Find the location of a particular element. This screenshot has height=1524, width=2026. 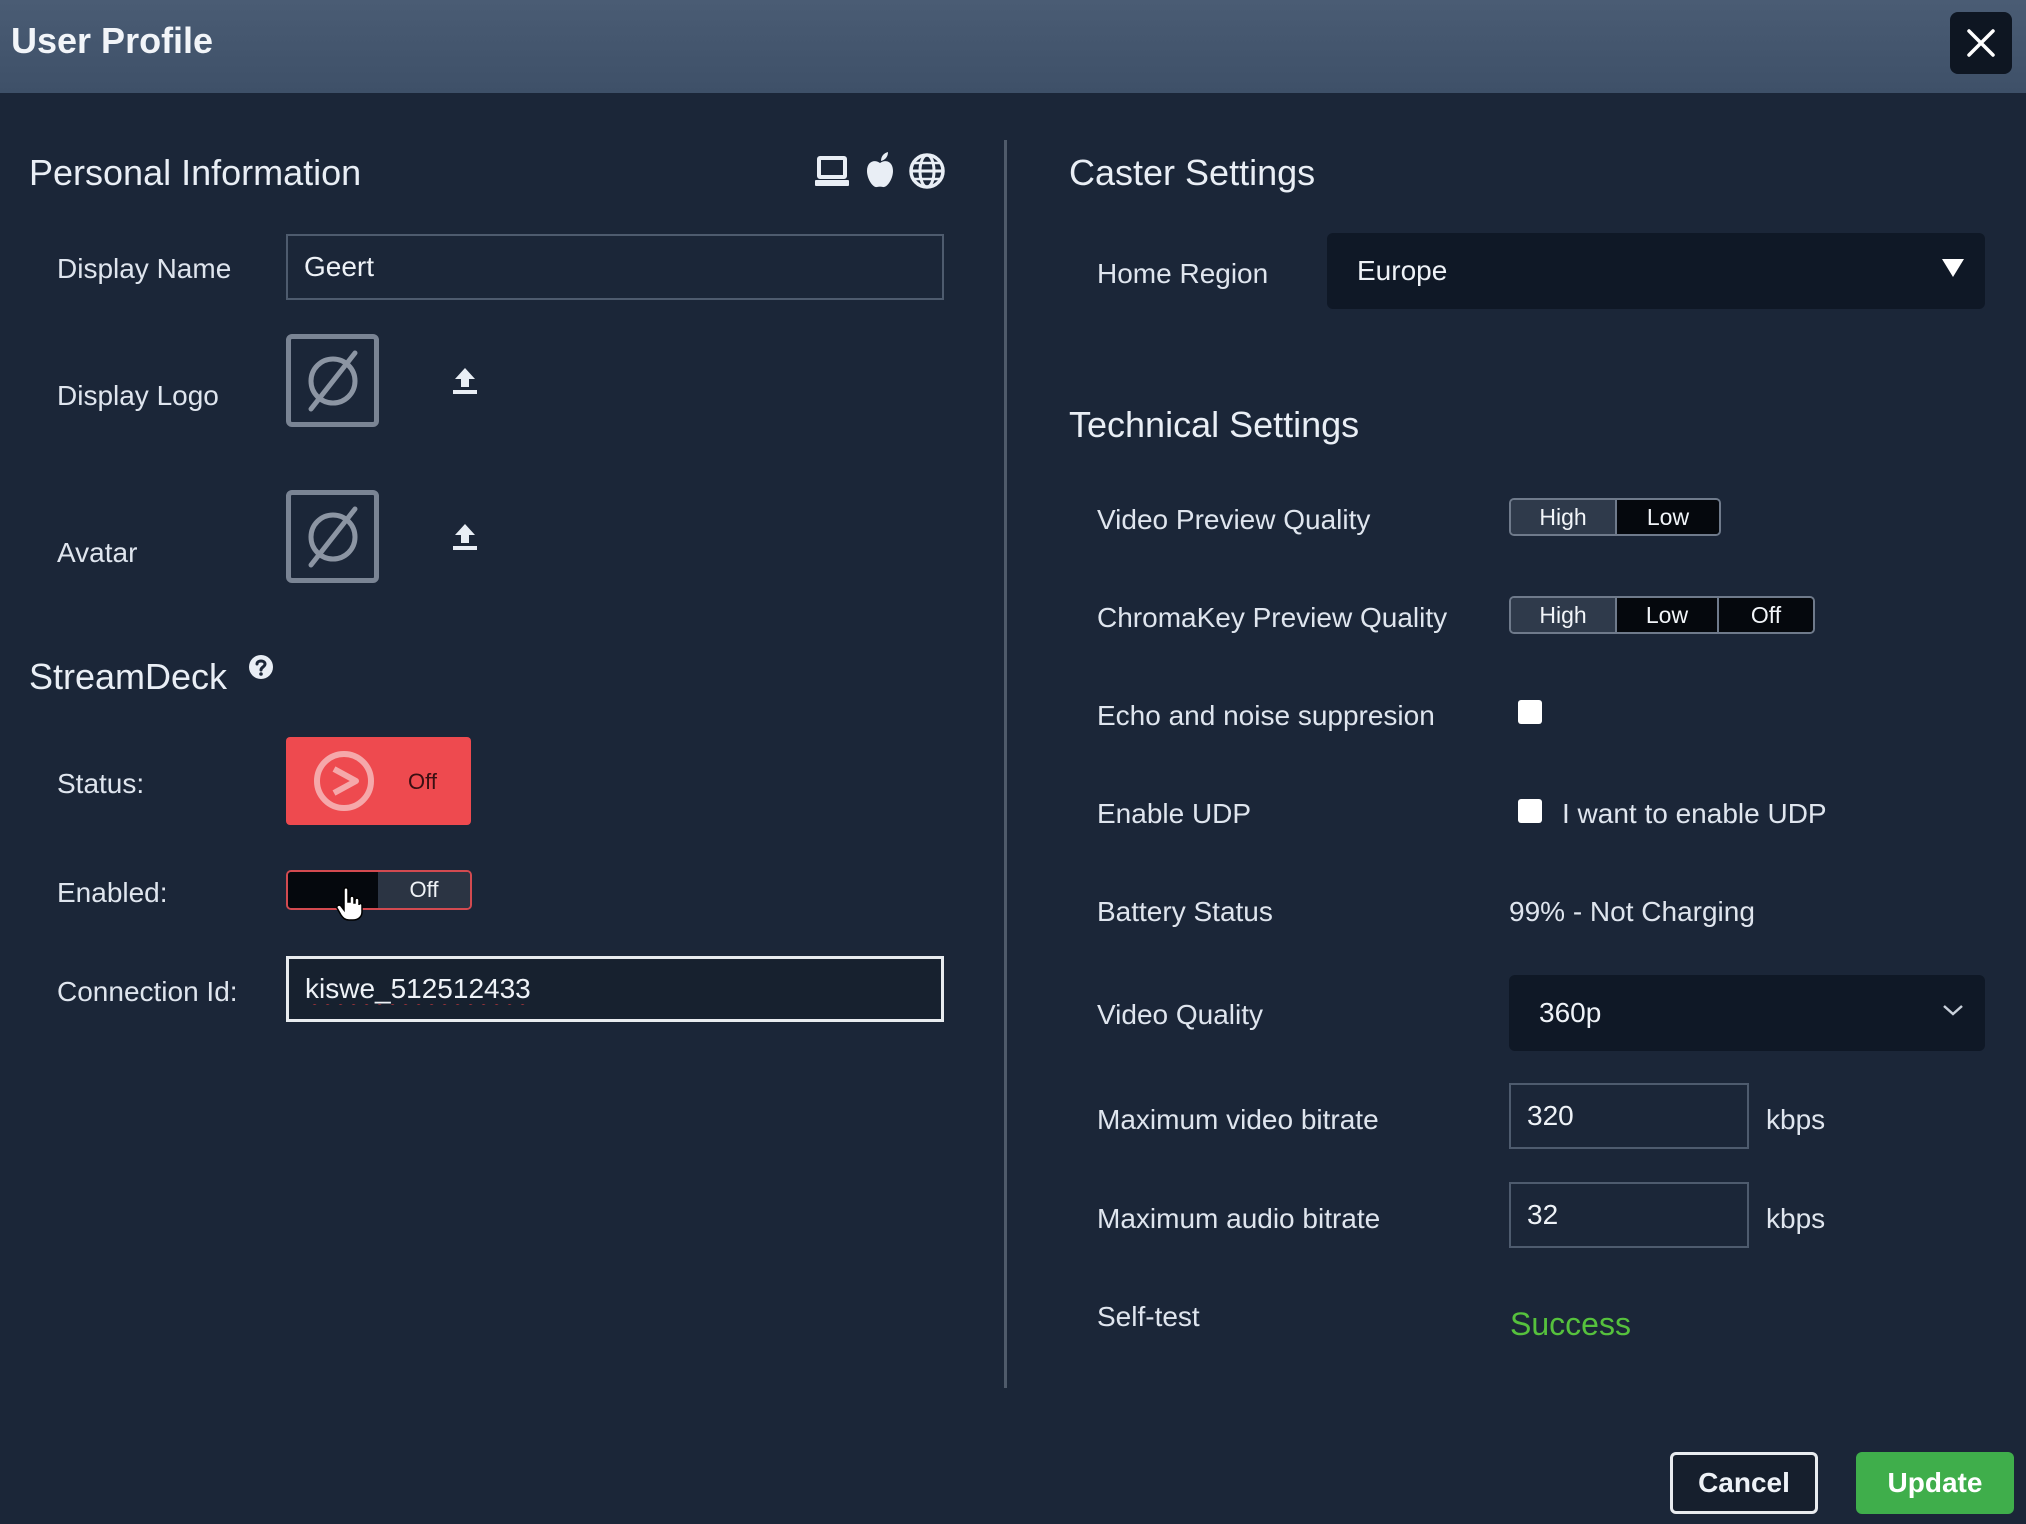

echo-noise-checkbox is located at coordinates (1530, 712).